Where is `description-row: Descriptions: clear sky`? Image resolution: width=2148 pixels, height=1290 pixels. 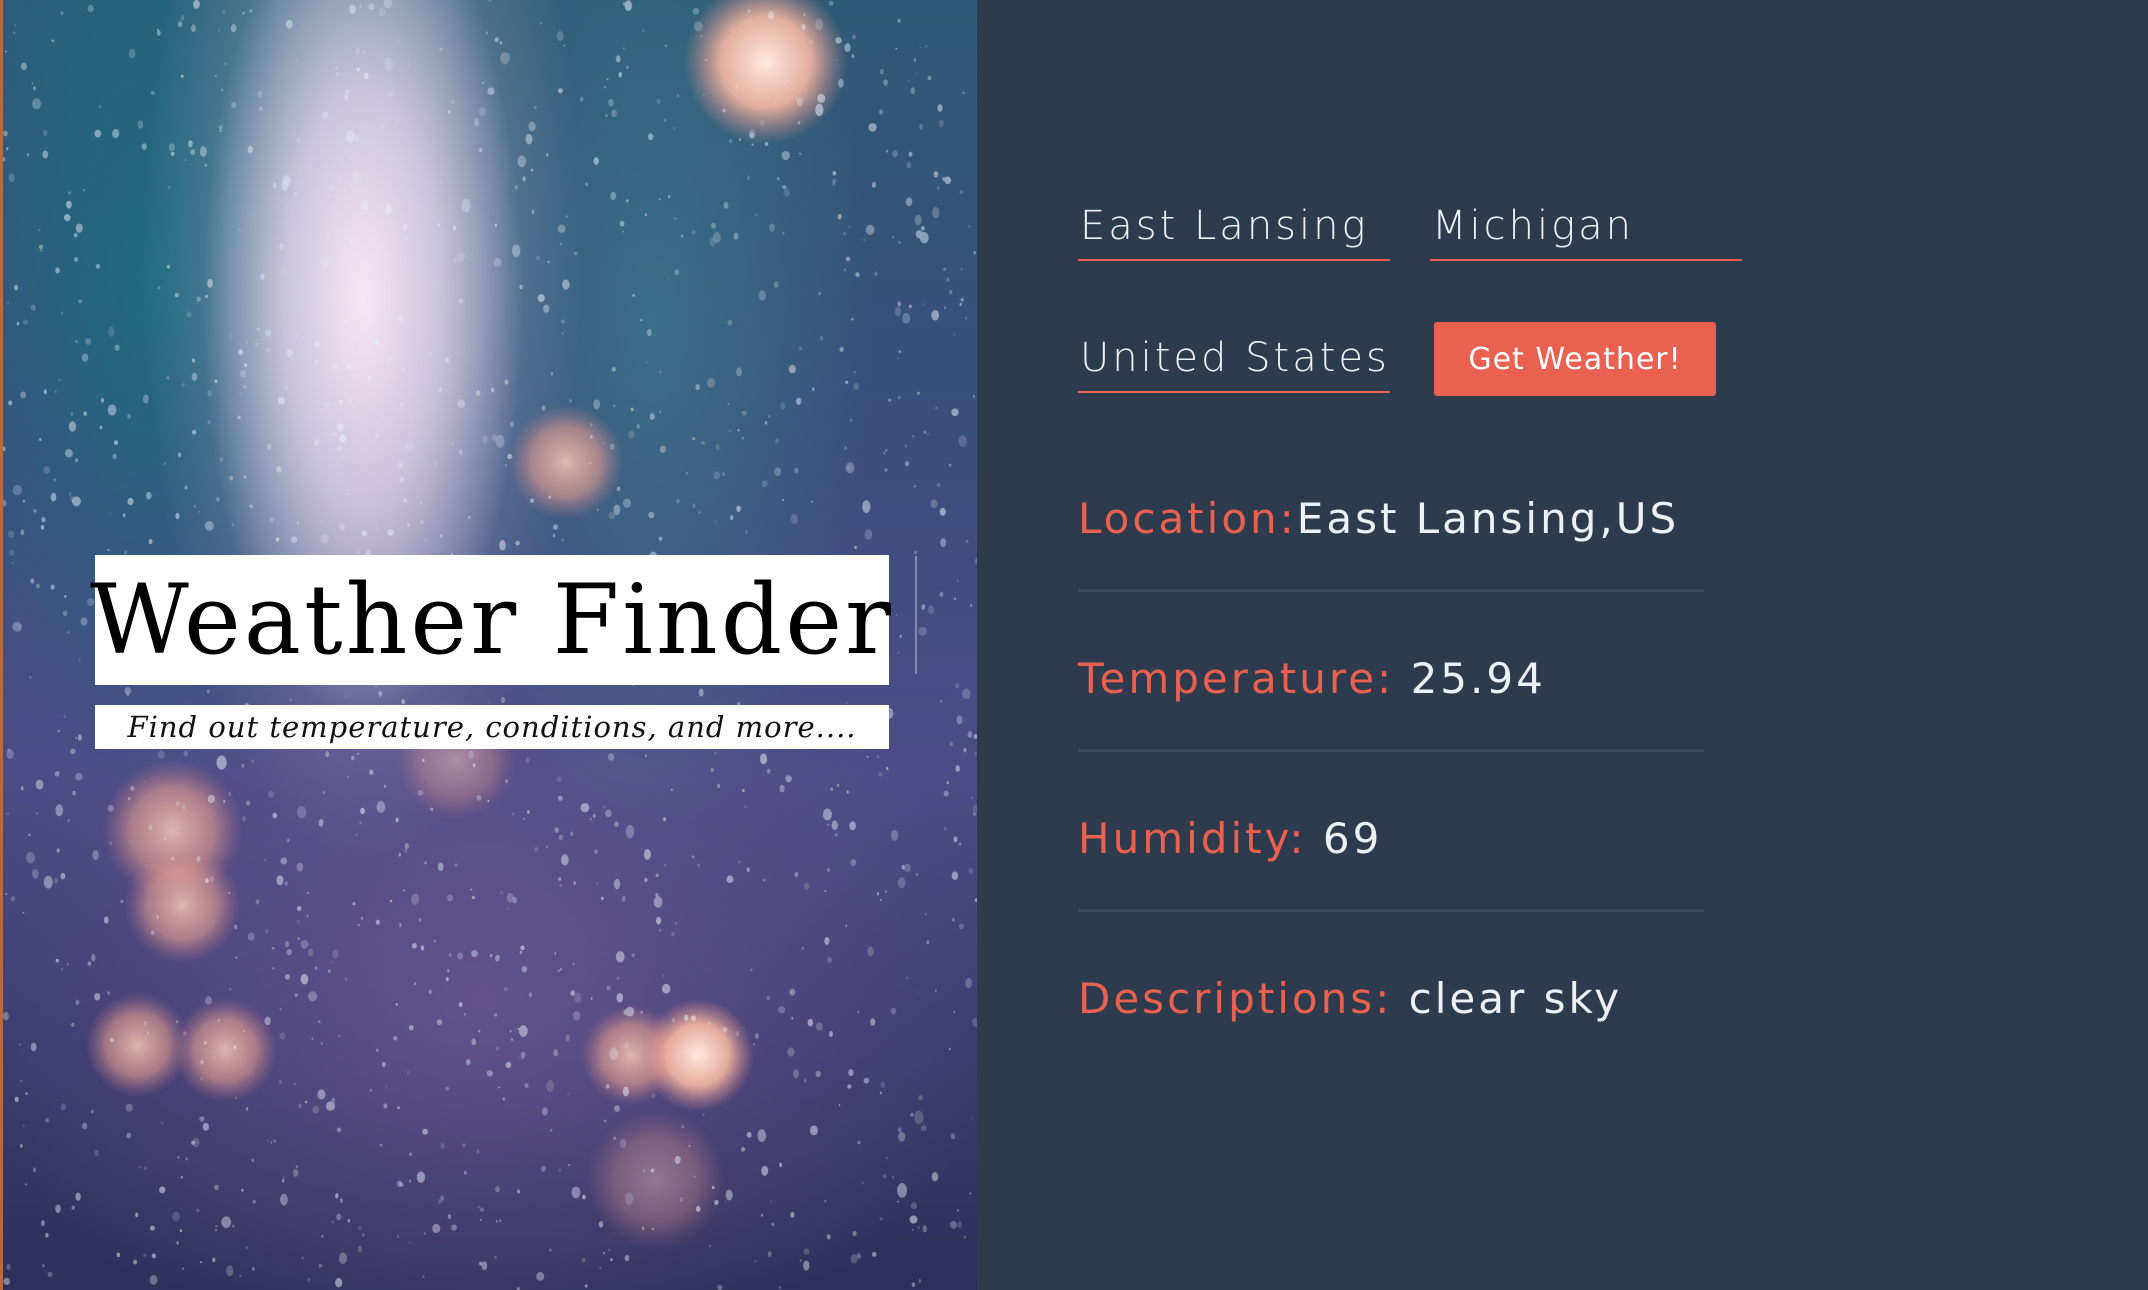 description-row: Descriptions: clear sky is located at coordinates (1391, 998).